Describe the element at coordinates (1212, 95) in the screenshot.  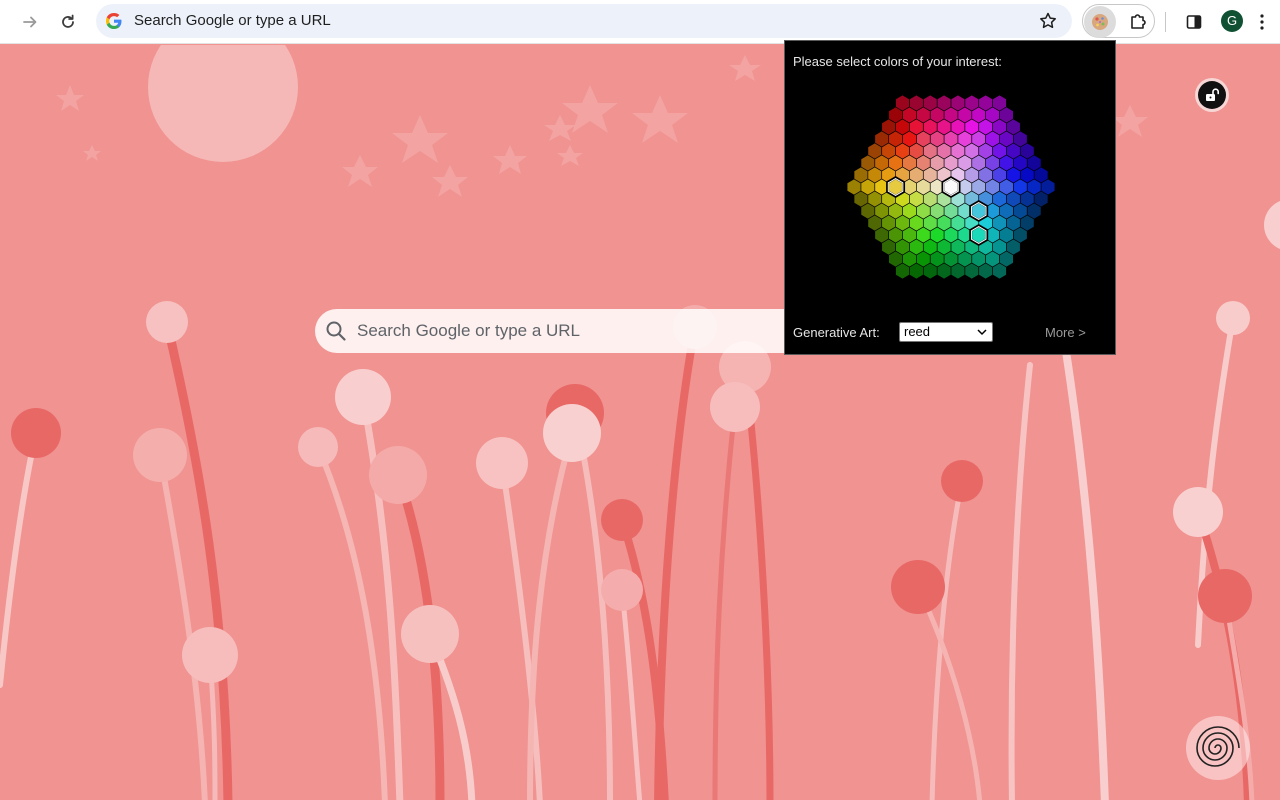
I see `lock-button` at that location.